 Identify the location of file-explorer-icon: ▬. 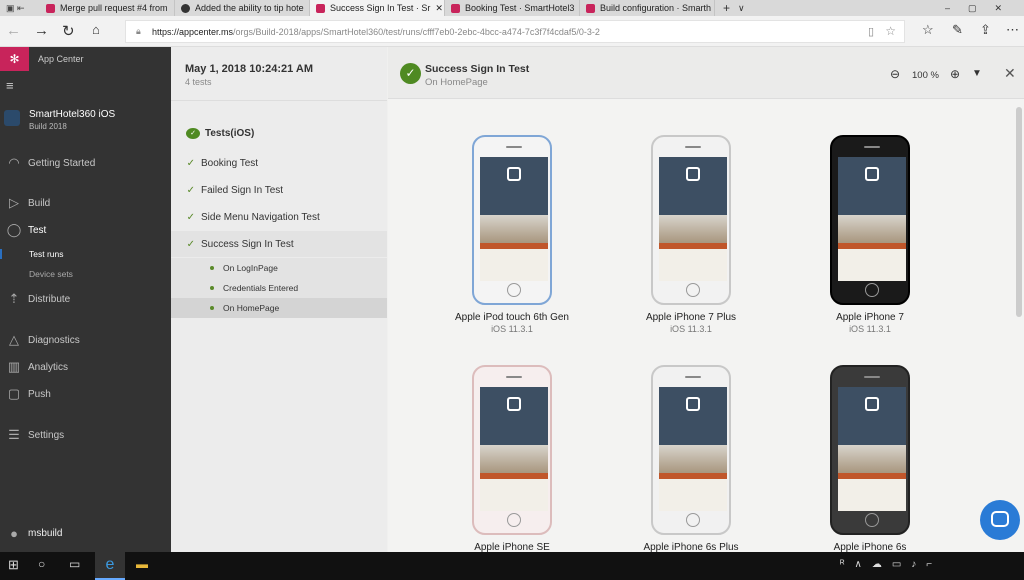
(142, 564).